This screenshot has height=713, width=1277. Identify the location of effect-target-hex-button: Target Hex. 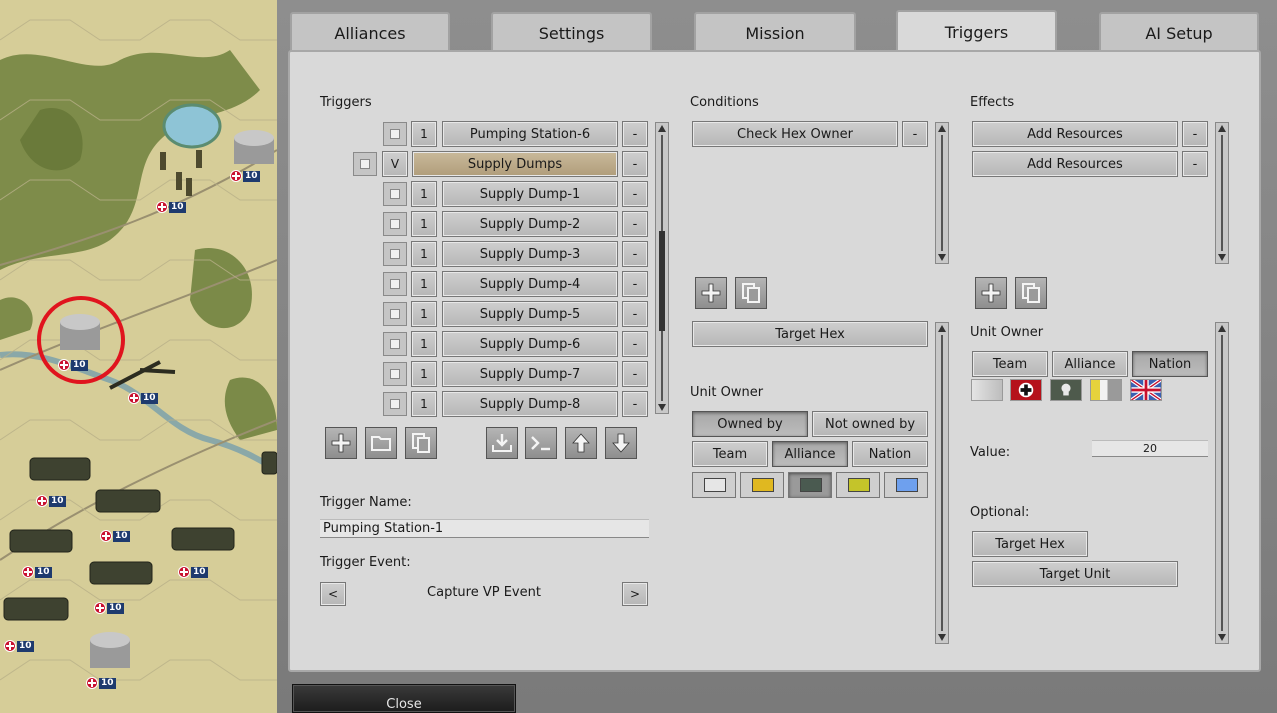
(1030, 544).